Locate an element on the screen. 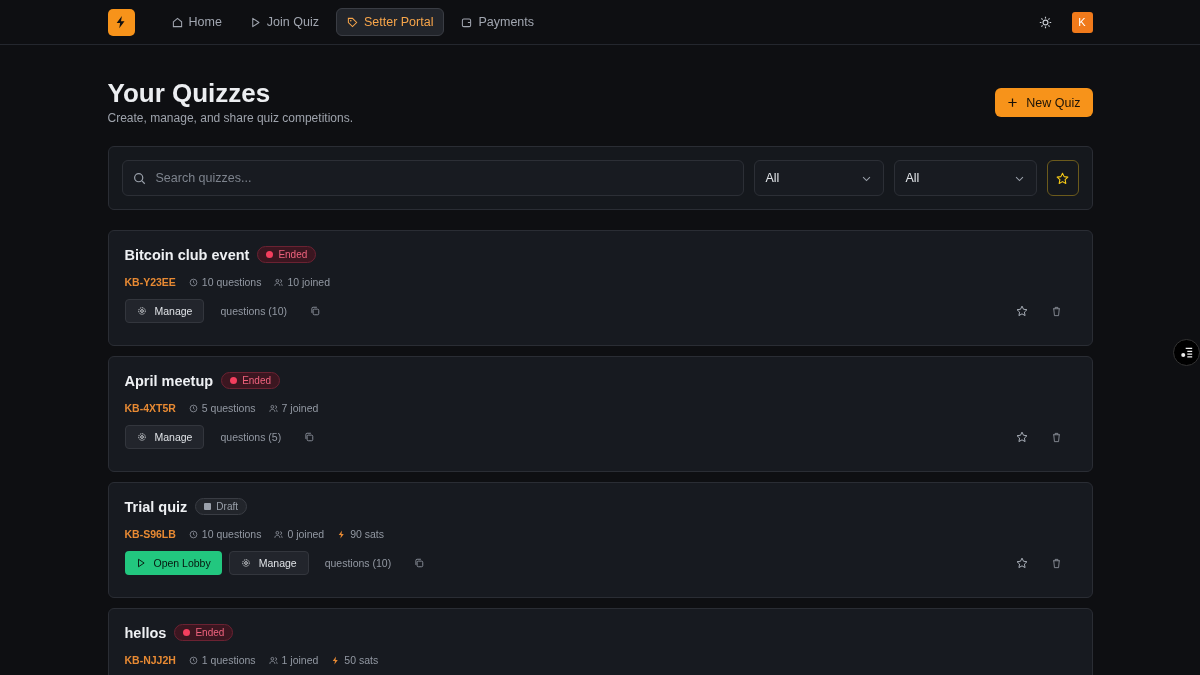 The height and width of the screenshot is (675, 1200). status-badge: Draft is located at coordinates (221, 506).